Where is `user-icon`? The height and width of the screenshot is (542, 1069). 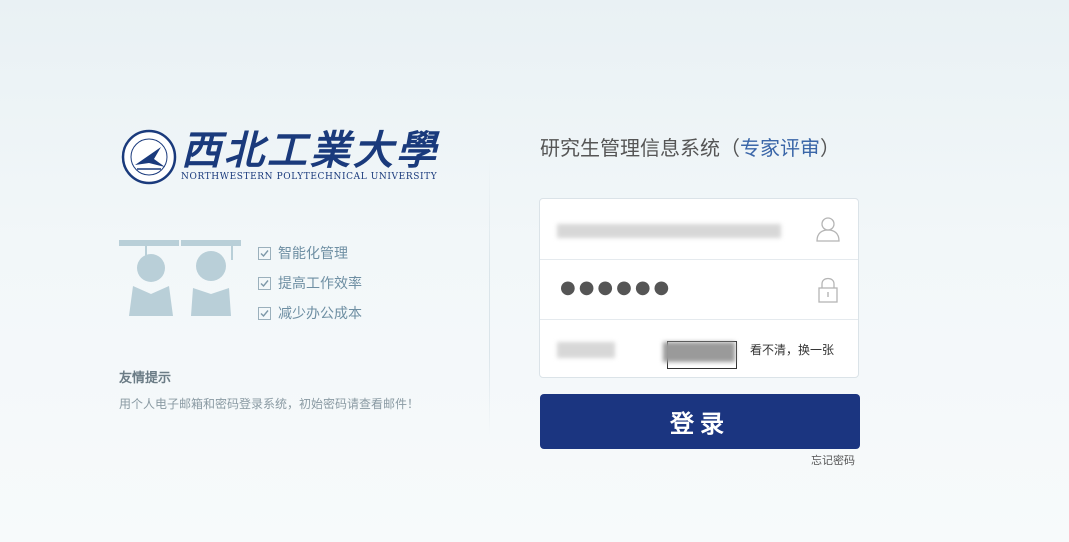
user-icon is located at coordinates (828, 229).